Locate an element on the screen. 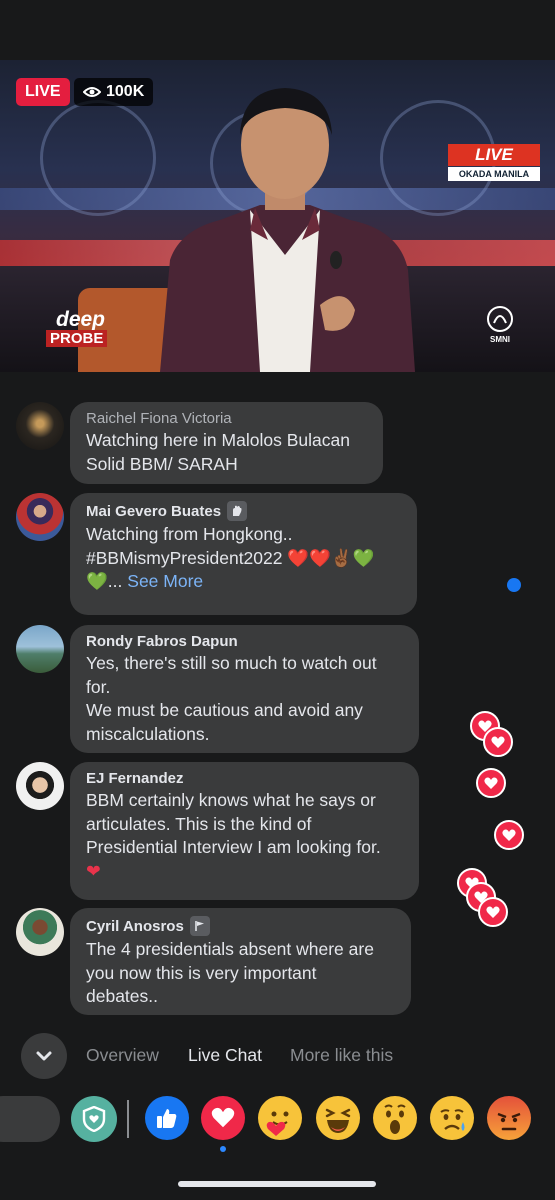 The height and width of the screenshot is (1200, 555). tab-live-chat: Live Chat is located at coordinates (225, 1055).